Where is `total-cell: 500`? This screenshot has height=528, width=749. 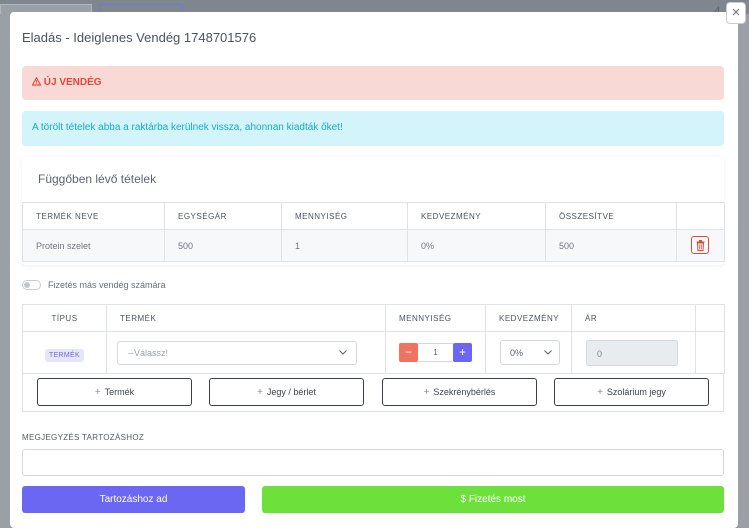 total-cell: 500 is located at coordinates (611, 245).